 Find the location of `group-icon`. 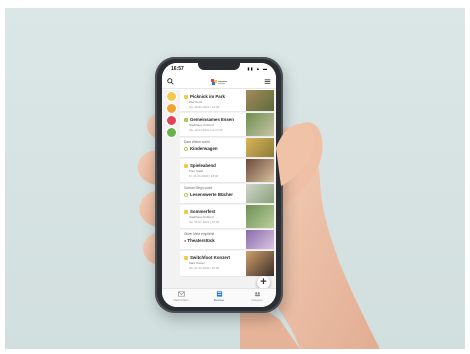

group-icon is located at coordinates (257, 294).